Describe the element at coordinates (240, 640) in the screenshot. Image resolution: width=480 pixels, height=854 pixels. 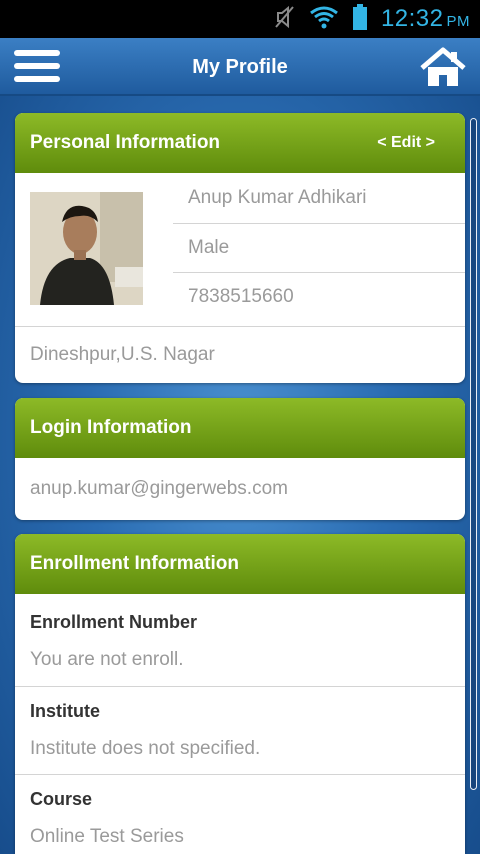
I see `enrollment-number-row: Enrollment Number You are not enroll.` at that location.